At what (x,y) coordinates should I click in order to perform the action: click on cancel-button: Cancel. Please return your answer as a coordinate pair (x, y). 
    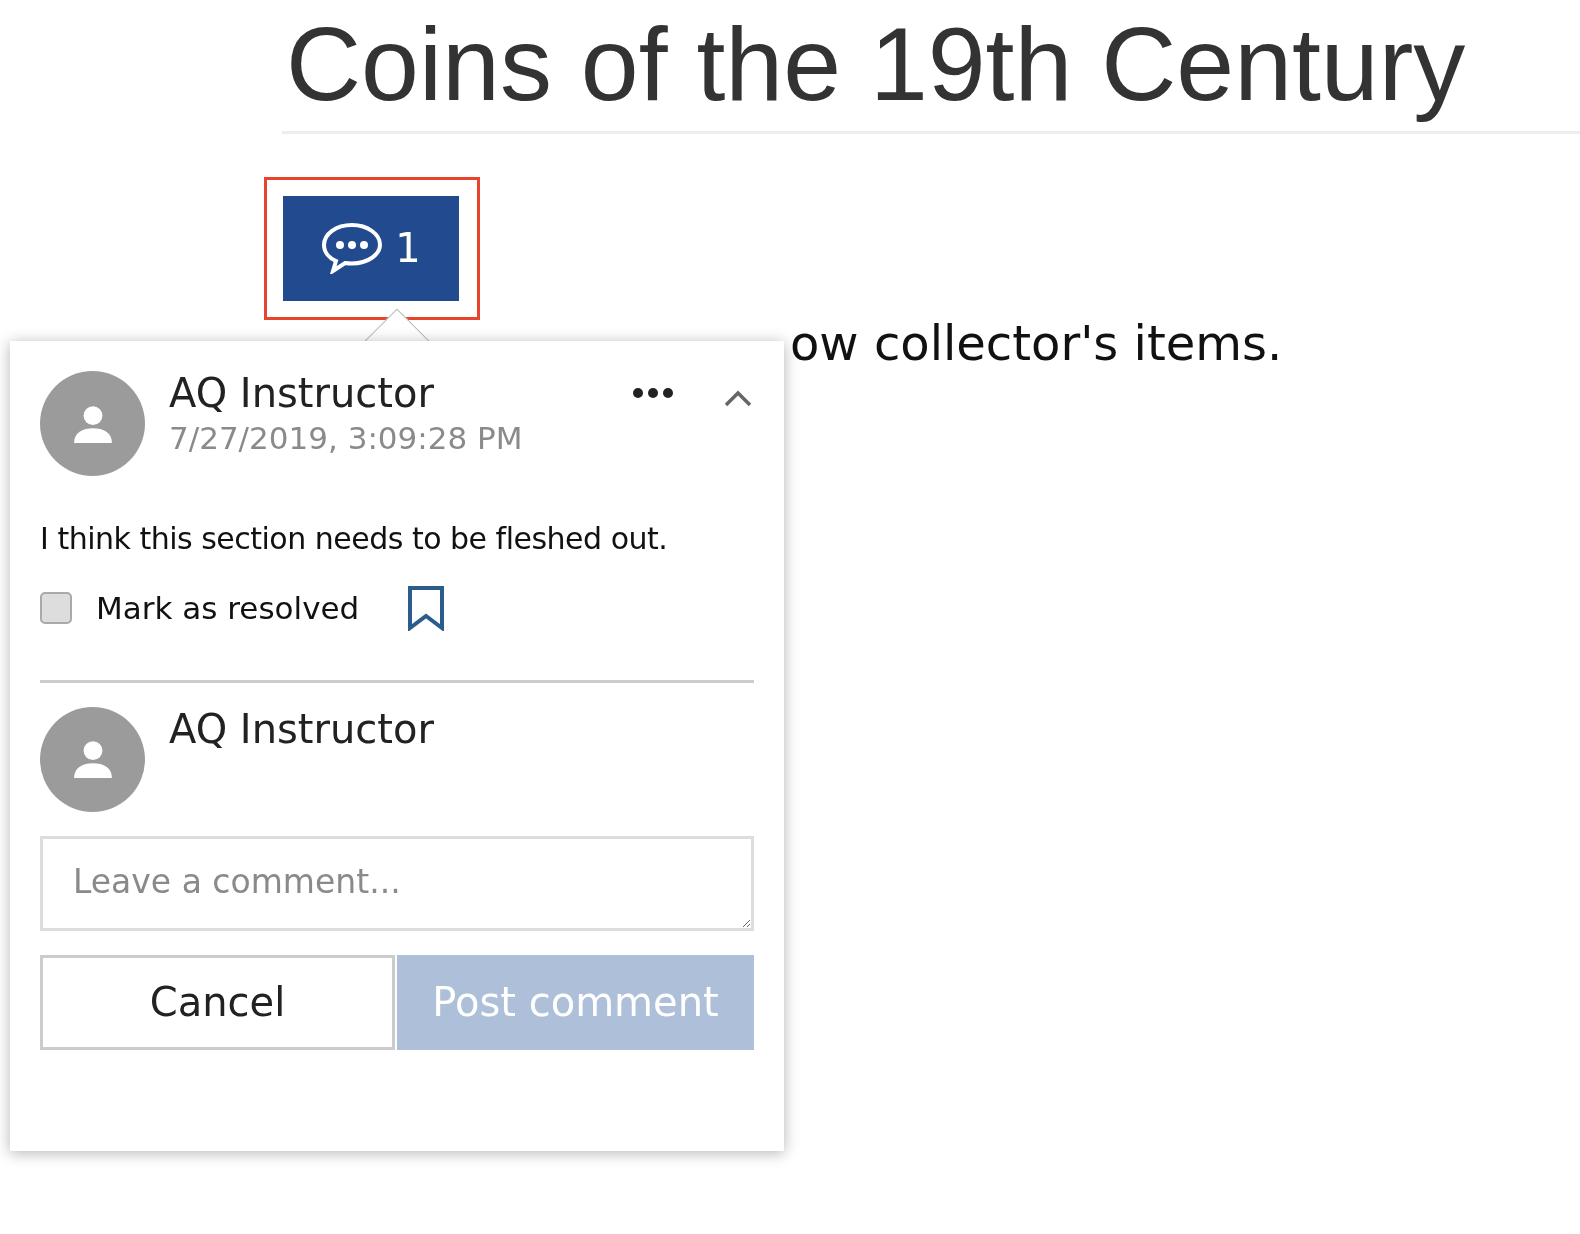
    Looking at the image, I should click on (217, 1002).